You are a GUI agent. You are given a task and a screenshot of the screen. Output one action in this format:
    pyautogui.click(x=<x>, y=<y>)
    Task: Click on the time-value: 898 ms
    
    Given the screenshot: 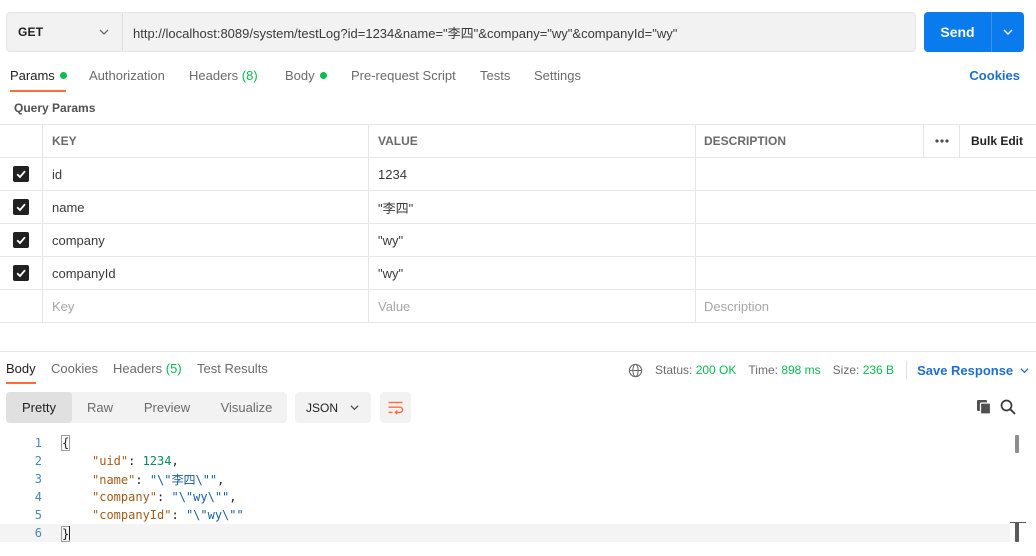 What is the action you would take?
    pyautogui.click(x=801, y=370)
    